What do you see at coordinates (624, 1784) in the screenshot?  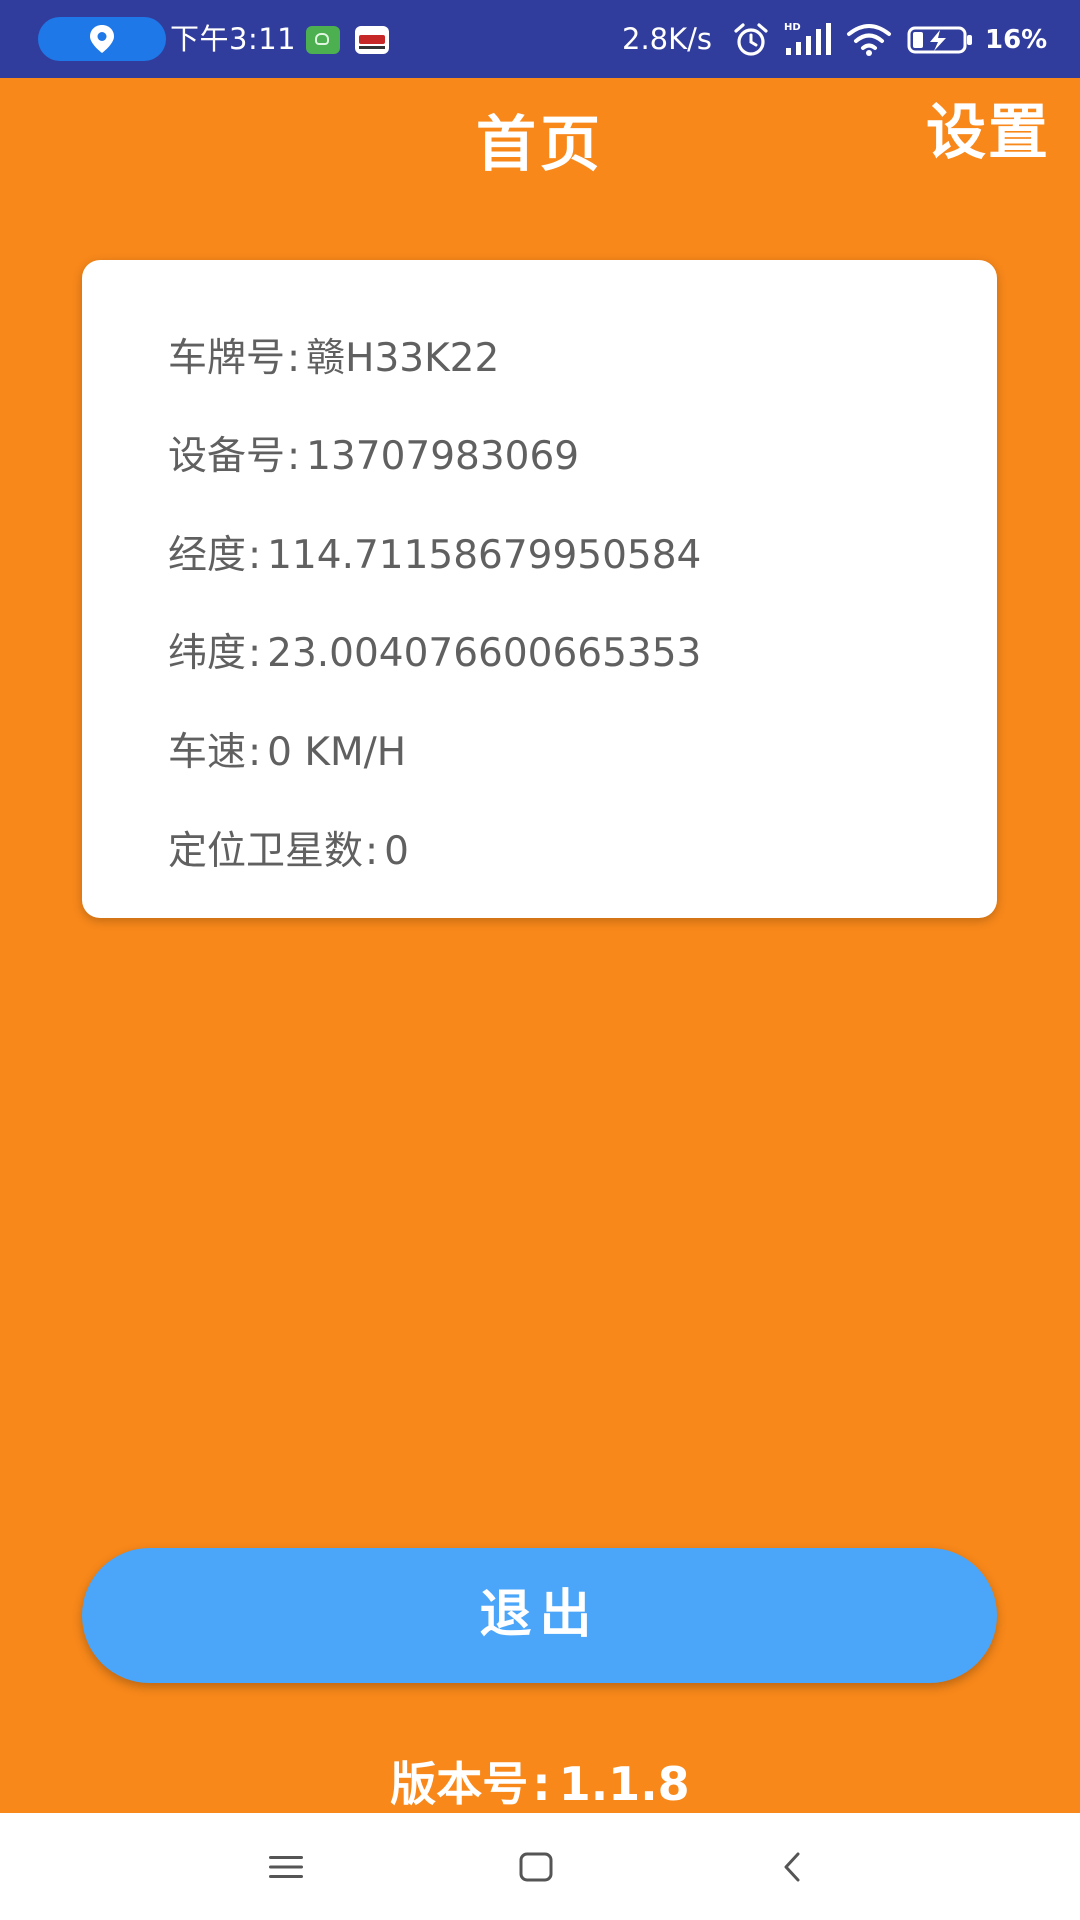 I see `version-value: 1.1.8` at bounding box center [624, 1784].